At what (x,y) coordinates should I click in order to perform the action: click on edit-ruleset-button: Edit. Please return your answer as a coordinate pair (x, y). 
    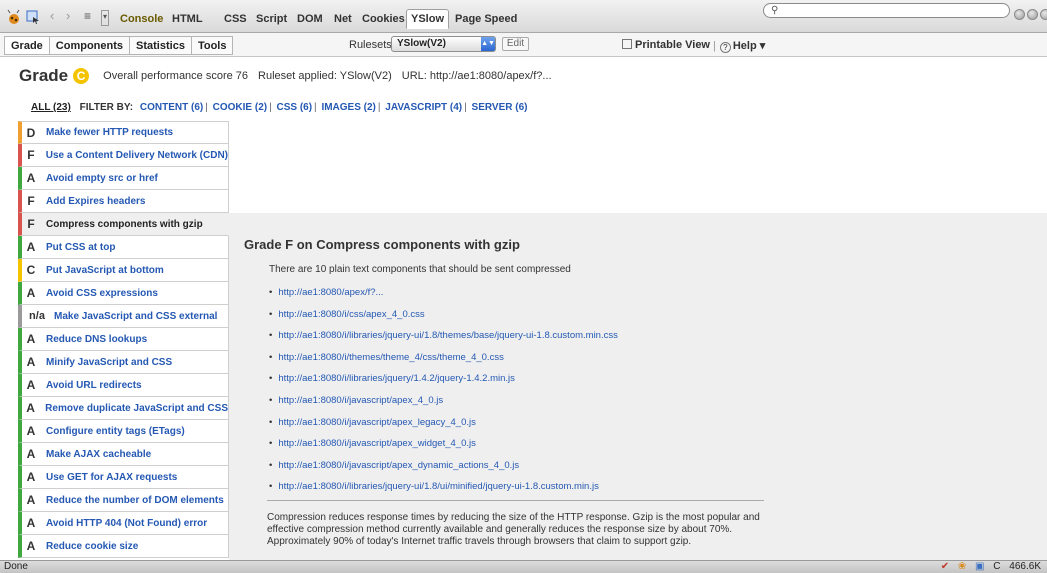
    Looking at the image, I should click on (515, 44).